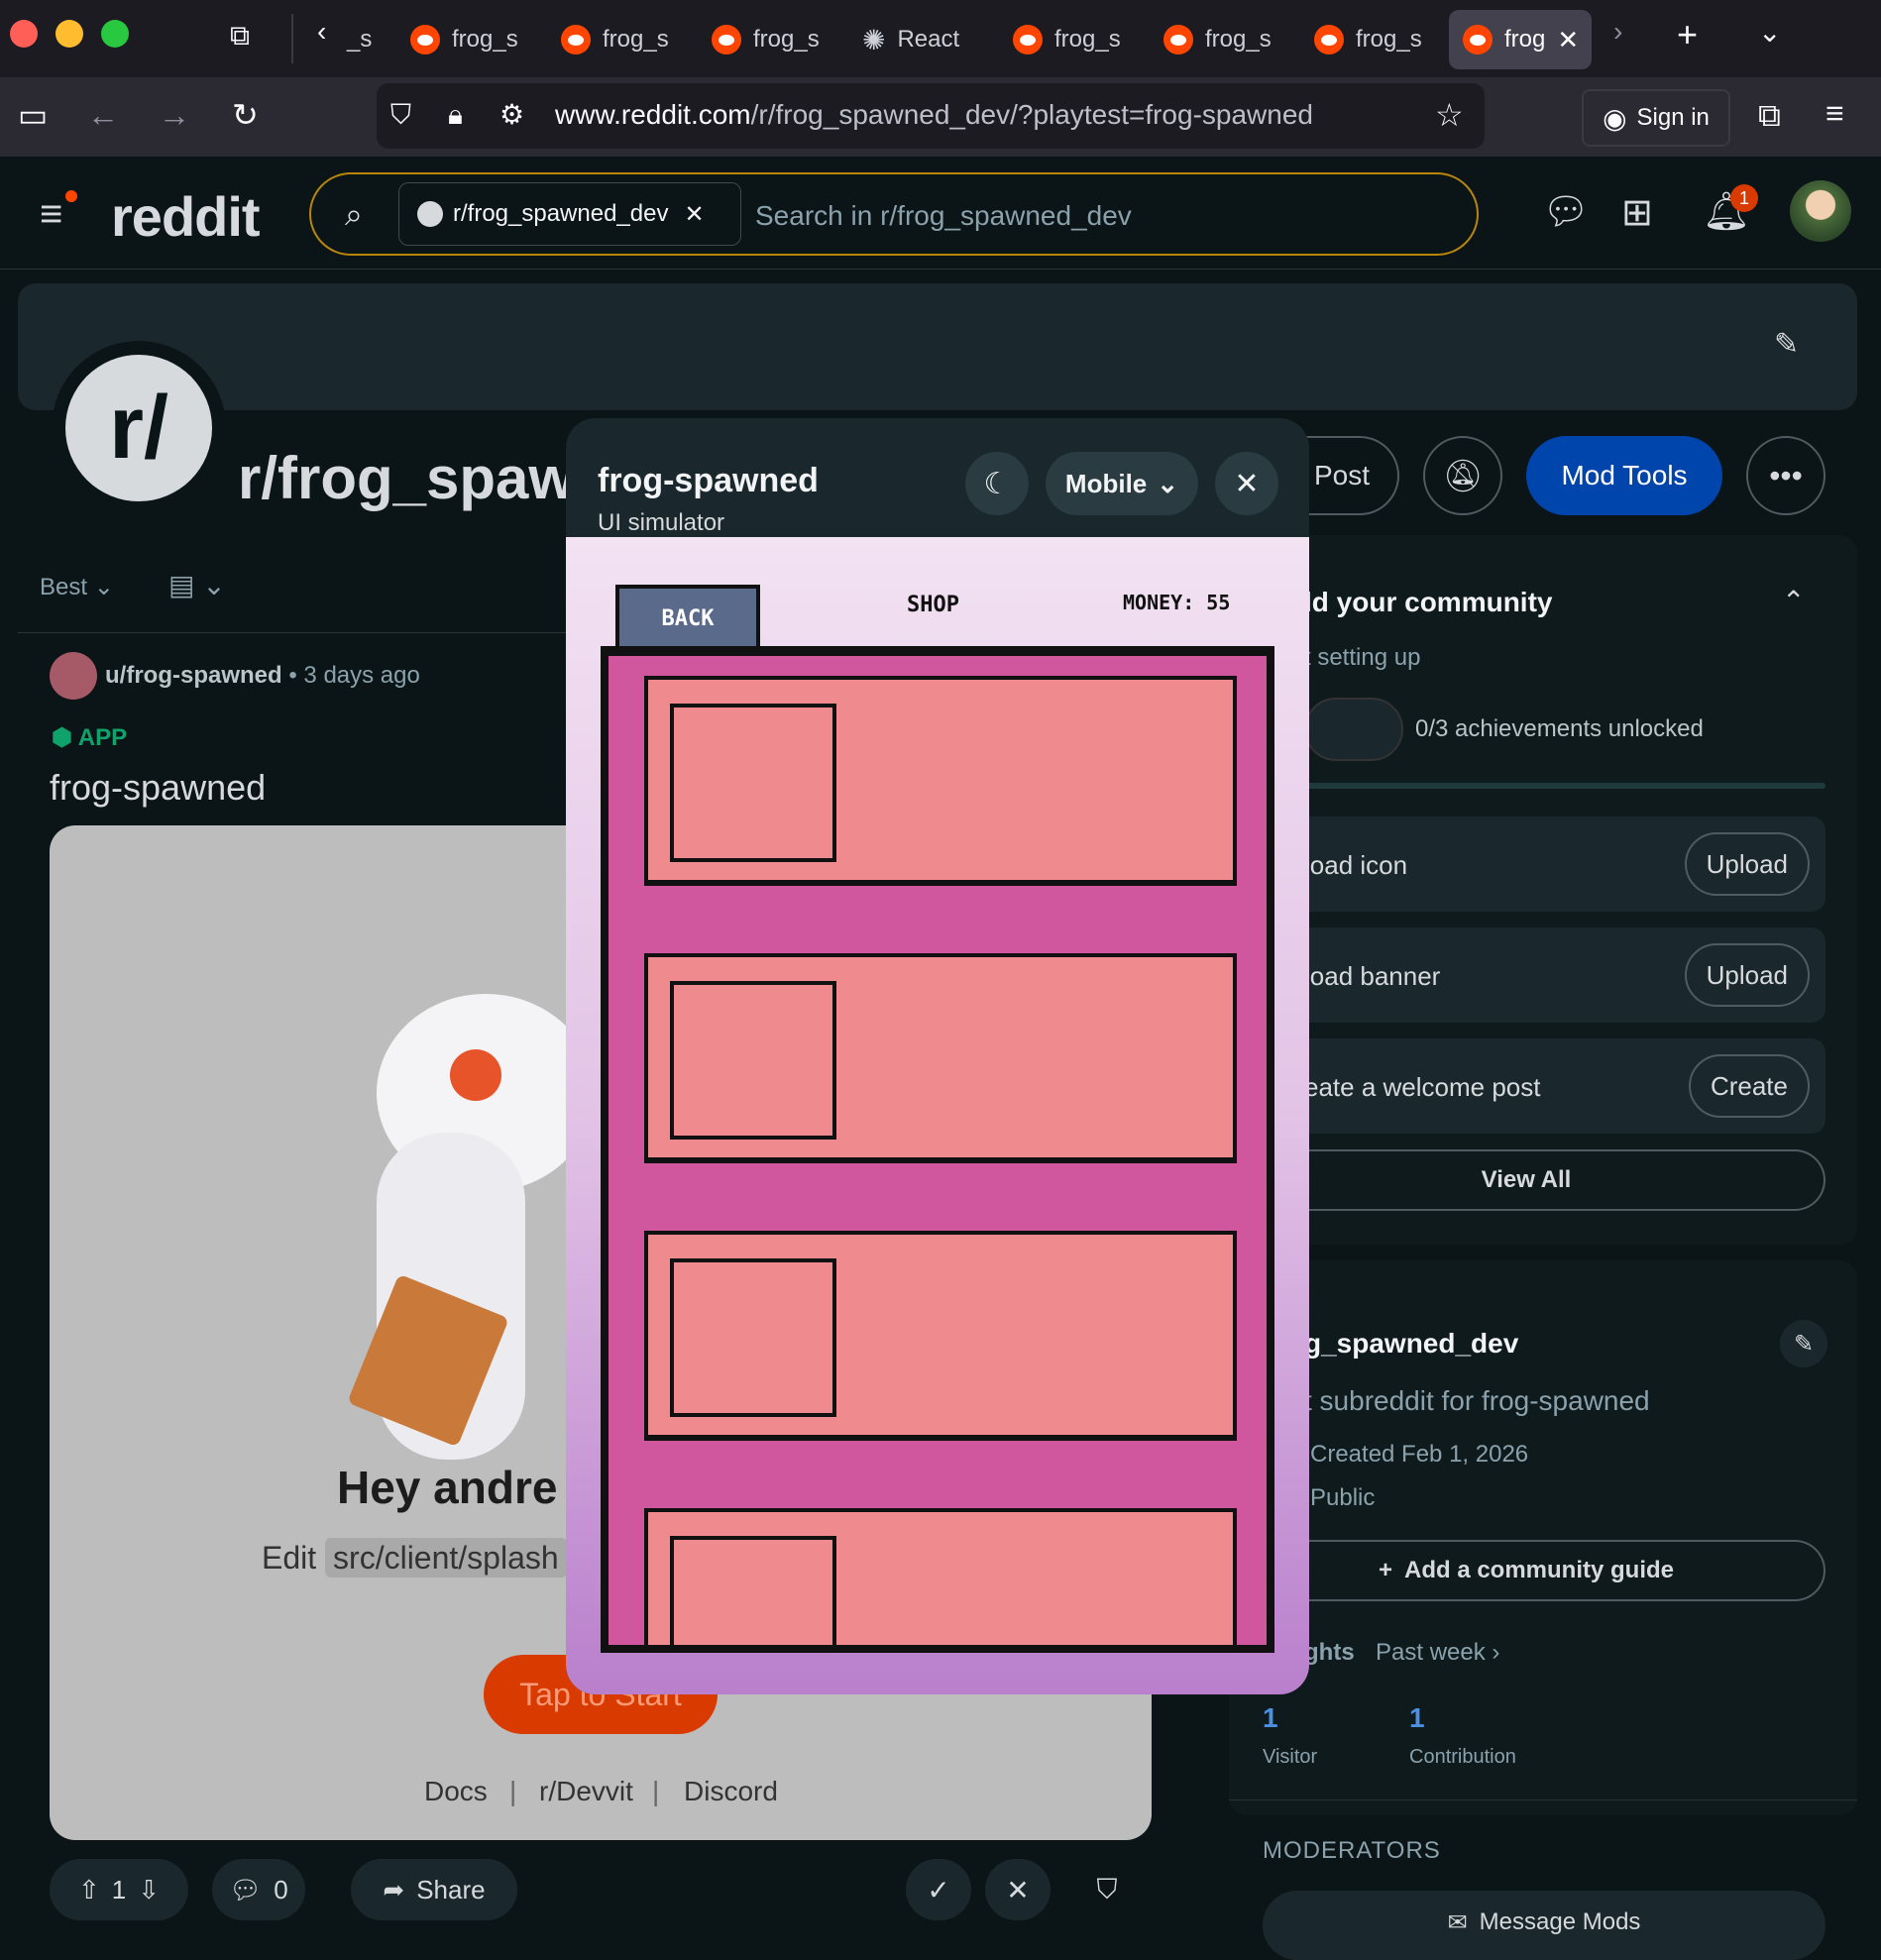  What do you see at coordinates (938, 346) in the screenshot?
I see `subreddit-banner: ✎` at bounding box center [938, 346].